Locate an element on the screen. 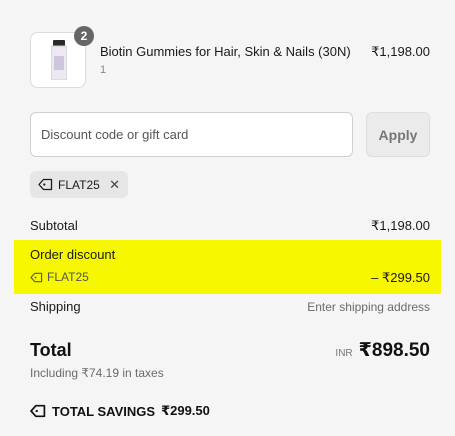  total-savings: TOTAL SAVINGS ₹299.50 is located at coordinates (120, 411).